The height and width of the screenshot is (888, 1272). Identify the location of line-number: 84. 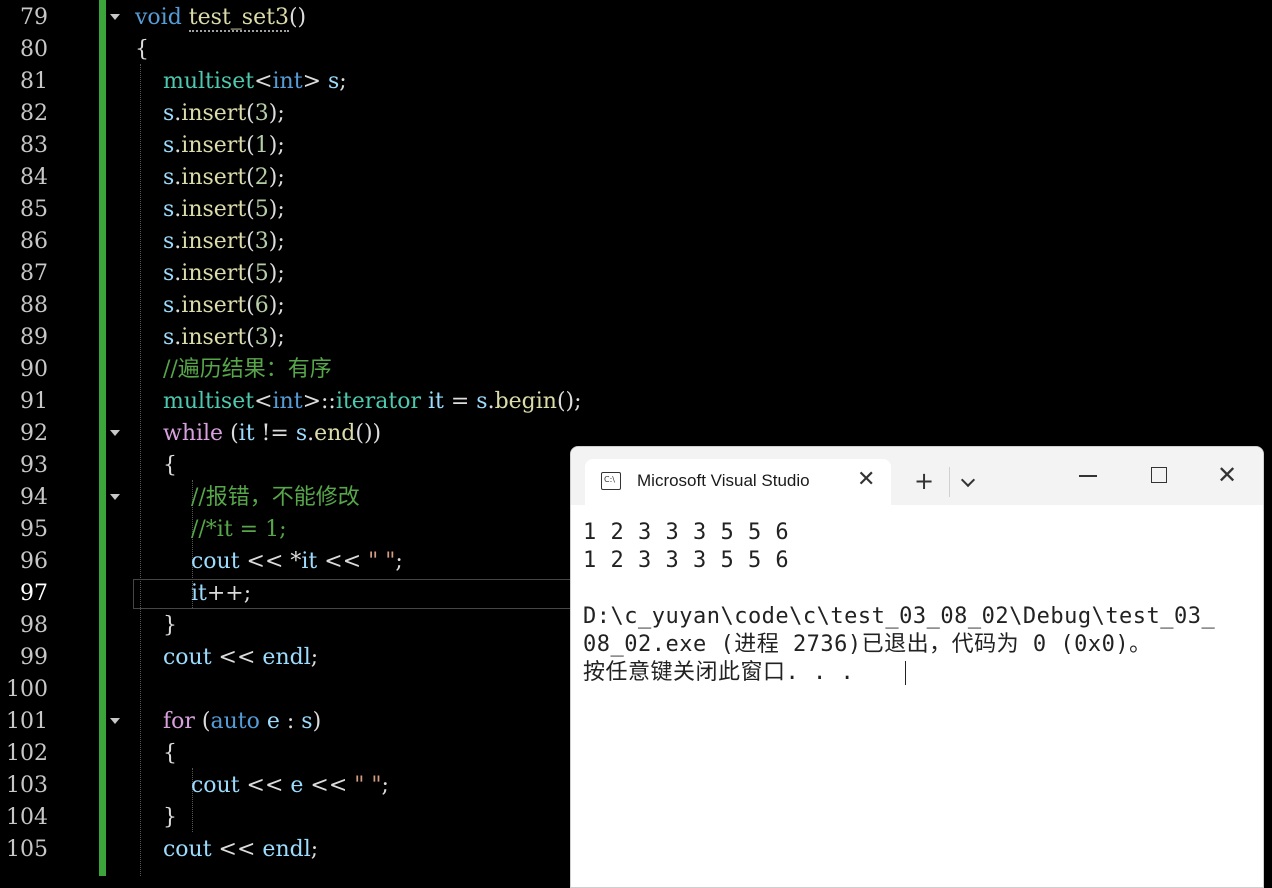
(34, 177).